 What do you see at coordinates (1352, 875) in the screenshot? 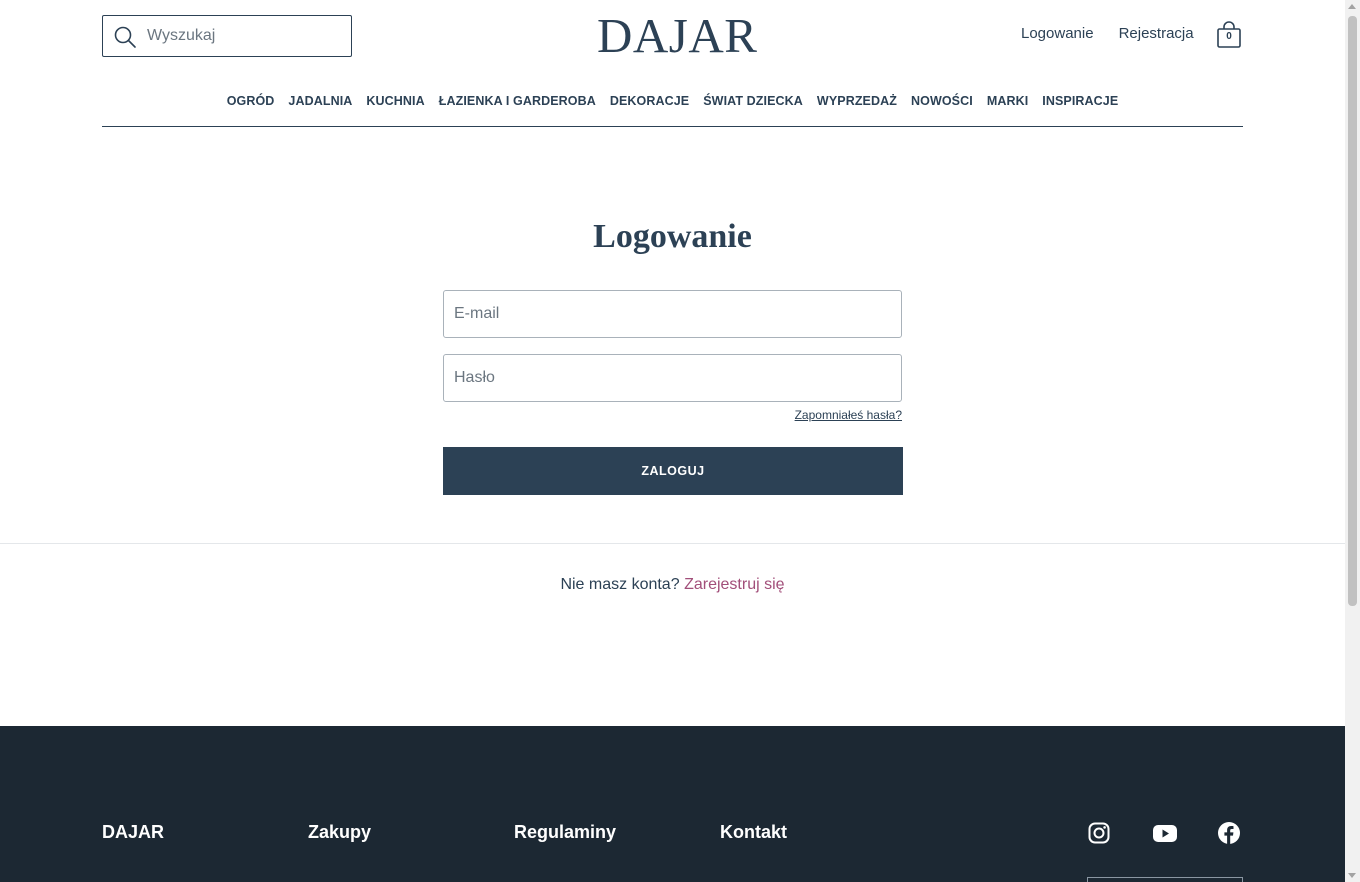
I see `scroll-down-arrow` at bounding box center [1352, 875].